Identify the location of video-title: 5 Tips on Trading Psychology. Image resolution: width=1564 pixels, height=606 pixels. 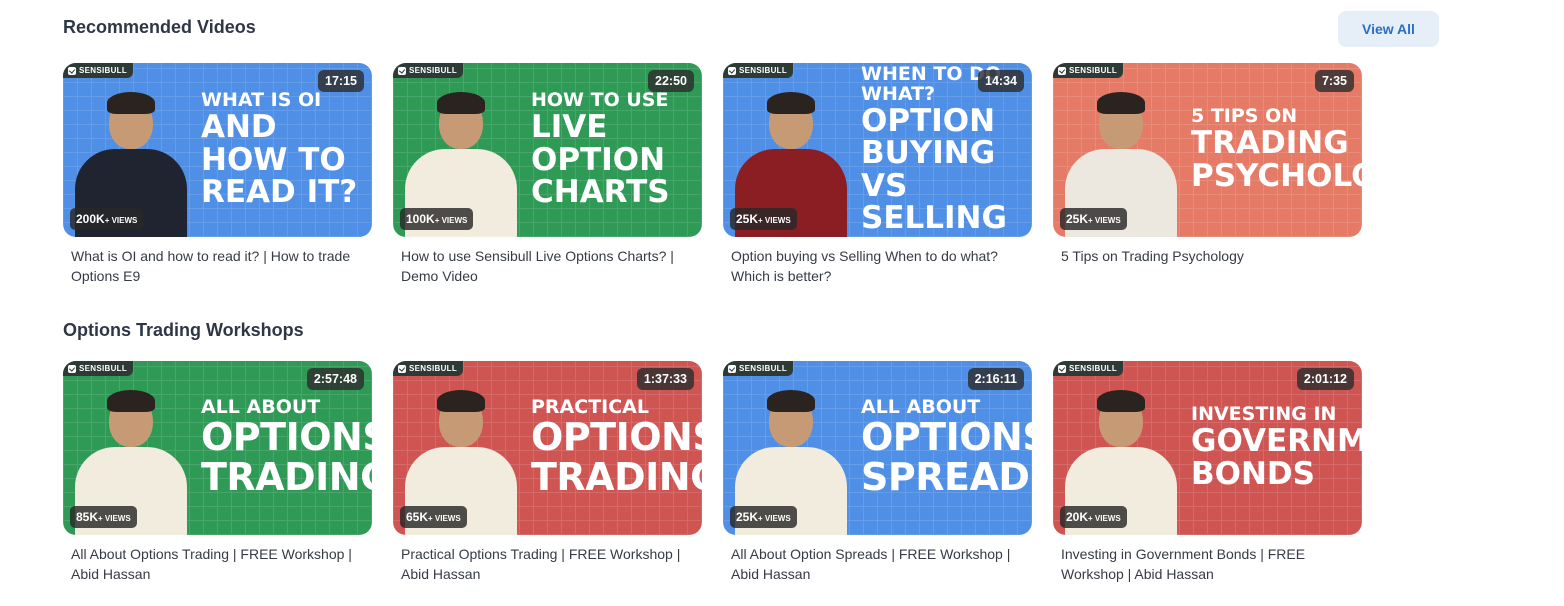
(1207, 256).